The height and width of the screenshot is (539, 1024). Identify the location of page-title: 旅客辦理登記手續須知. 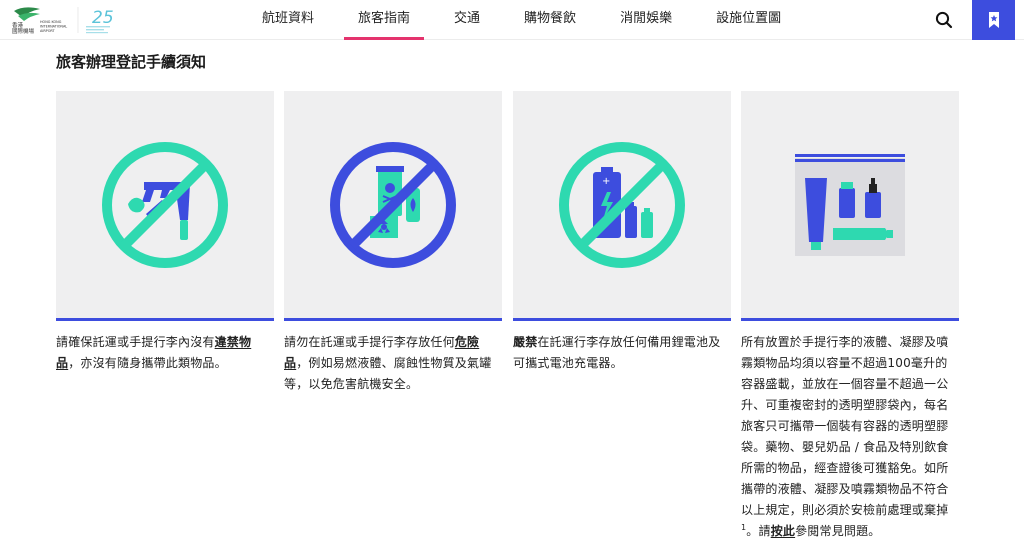
(131, 62).